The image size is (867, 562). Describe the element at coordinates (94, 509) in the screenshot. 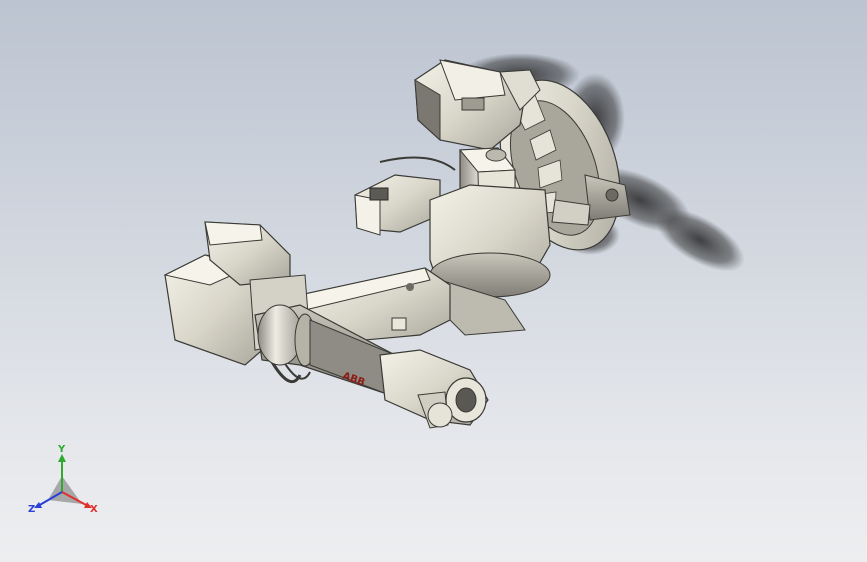

I see `x-axis-label: X` at that location.